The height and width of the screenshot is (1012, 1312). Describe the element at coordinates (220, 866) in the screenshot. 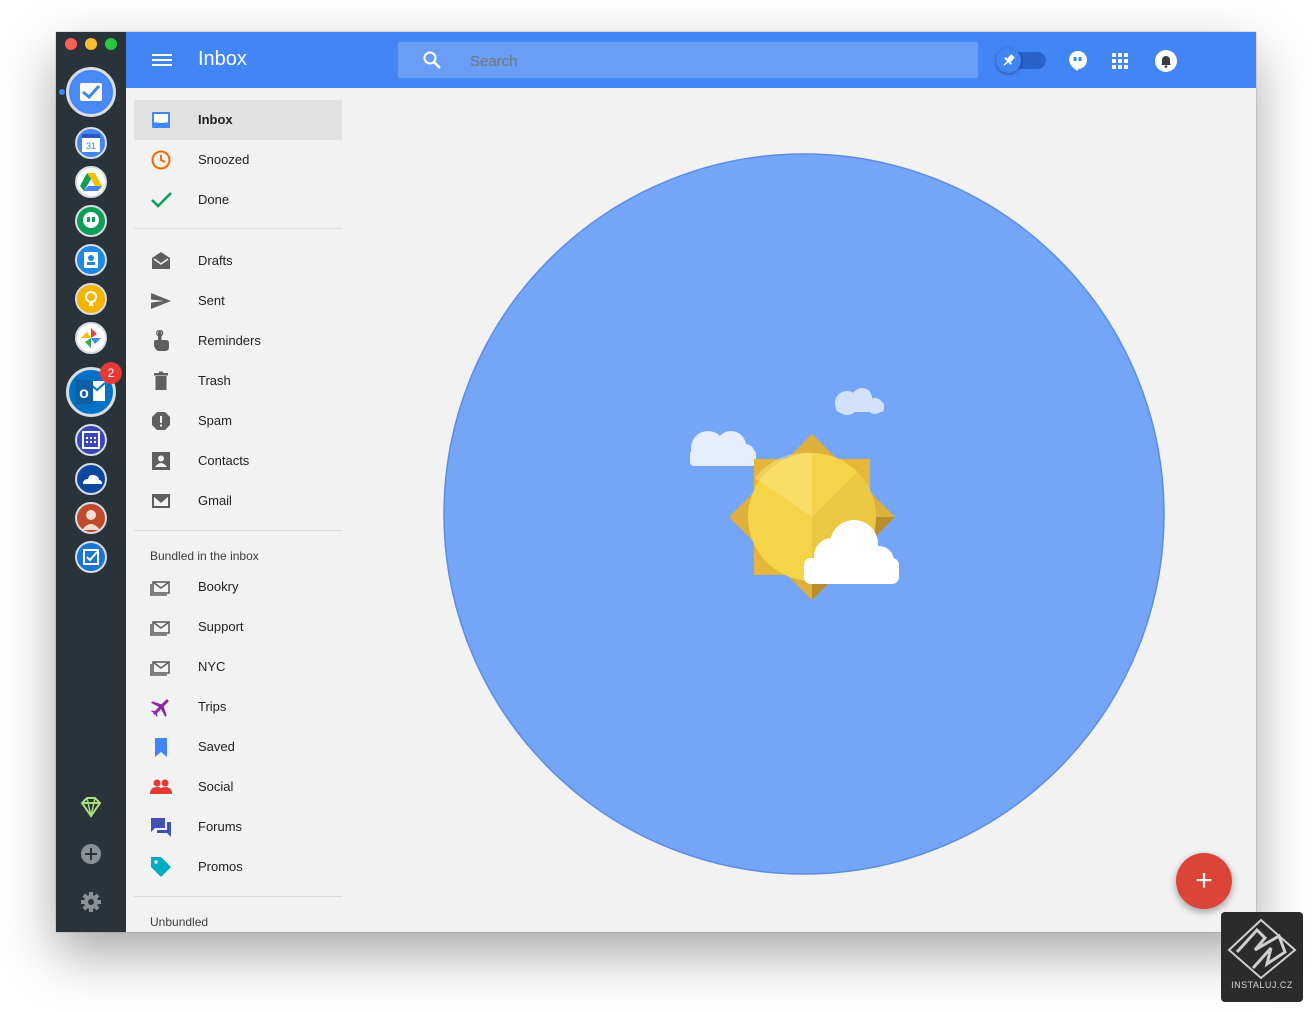

I see `nav-label: Promos` at that location.